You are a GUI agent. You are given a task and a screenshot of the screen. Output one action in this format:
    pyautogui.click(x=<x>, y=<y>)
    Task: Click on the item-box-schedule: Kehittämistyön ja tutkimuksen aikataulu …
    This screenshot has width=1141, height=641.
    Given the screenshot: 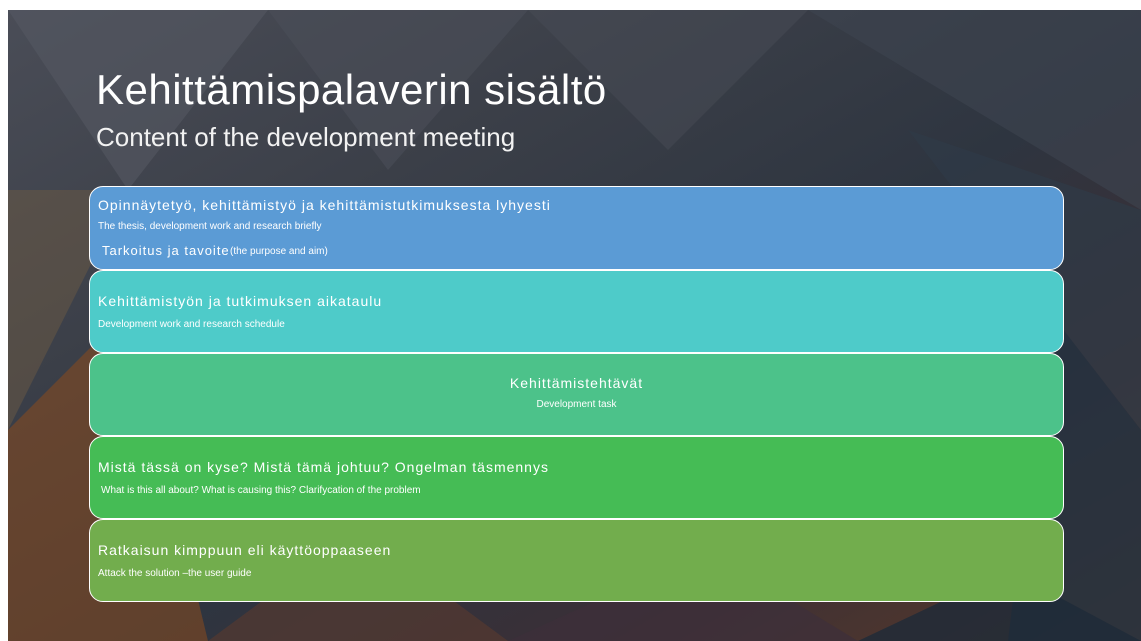 What is the action you would take?
    pyautogui.click(x=576, y=311)
    